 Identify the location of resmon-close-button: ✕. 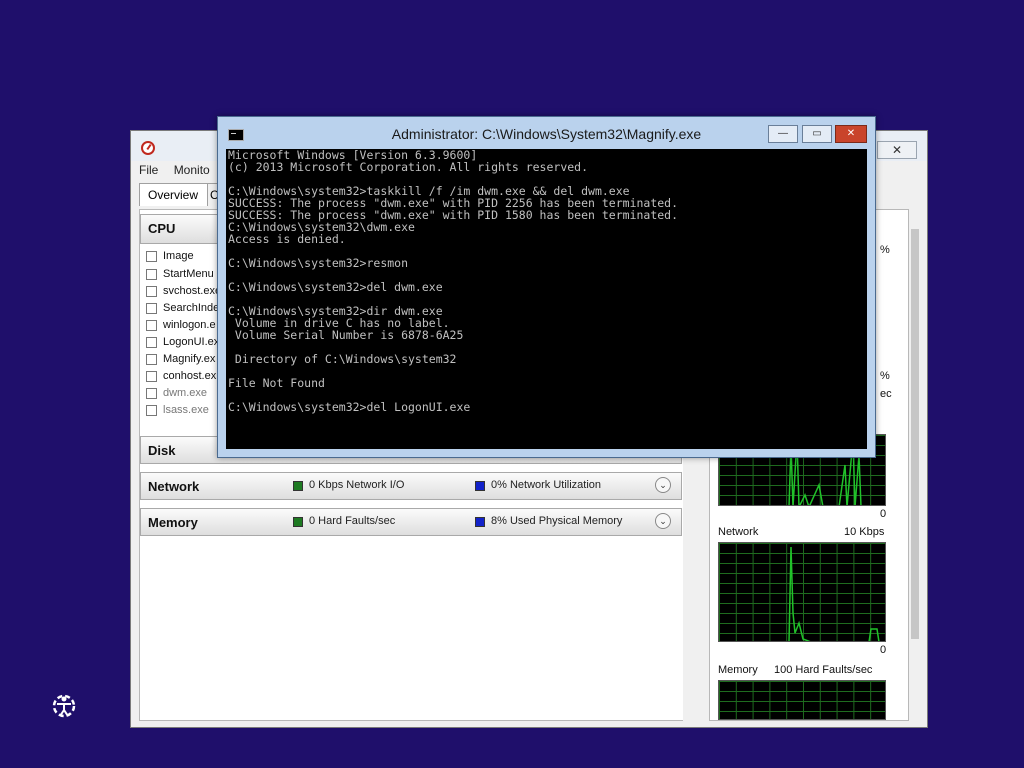
(897, 150).